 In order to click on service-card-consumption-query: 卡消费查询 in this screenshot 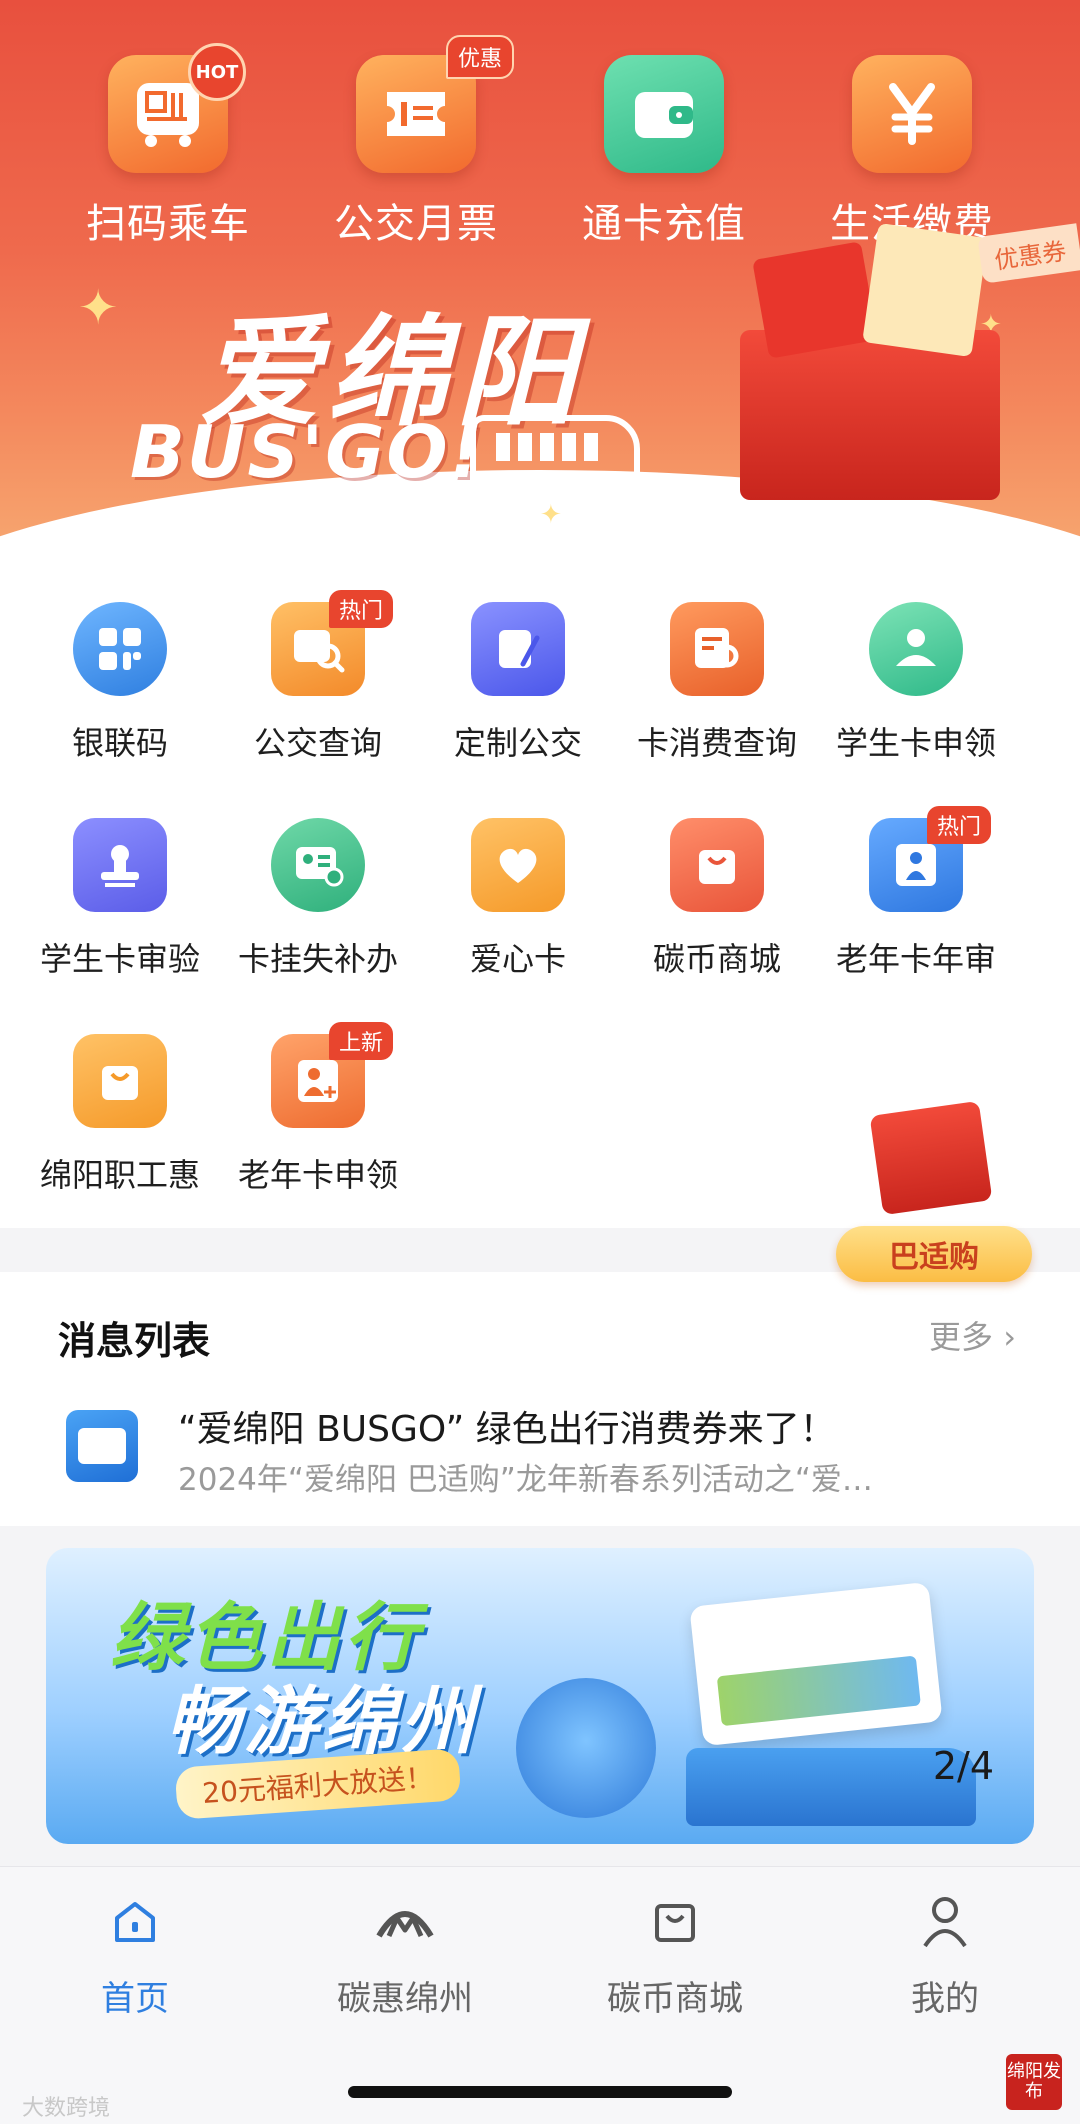, I will do `click(717, 683)`.